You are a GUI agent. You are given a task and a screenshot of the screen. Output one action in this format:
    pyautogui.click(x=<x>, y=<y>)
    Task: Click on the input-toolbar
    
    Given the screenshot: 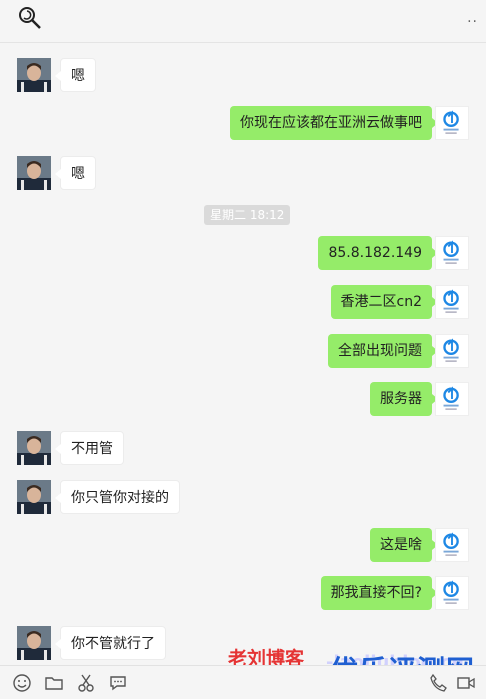 What is the action you would take?
    pyautogui.click(x=243, y=682)
    